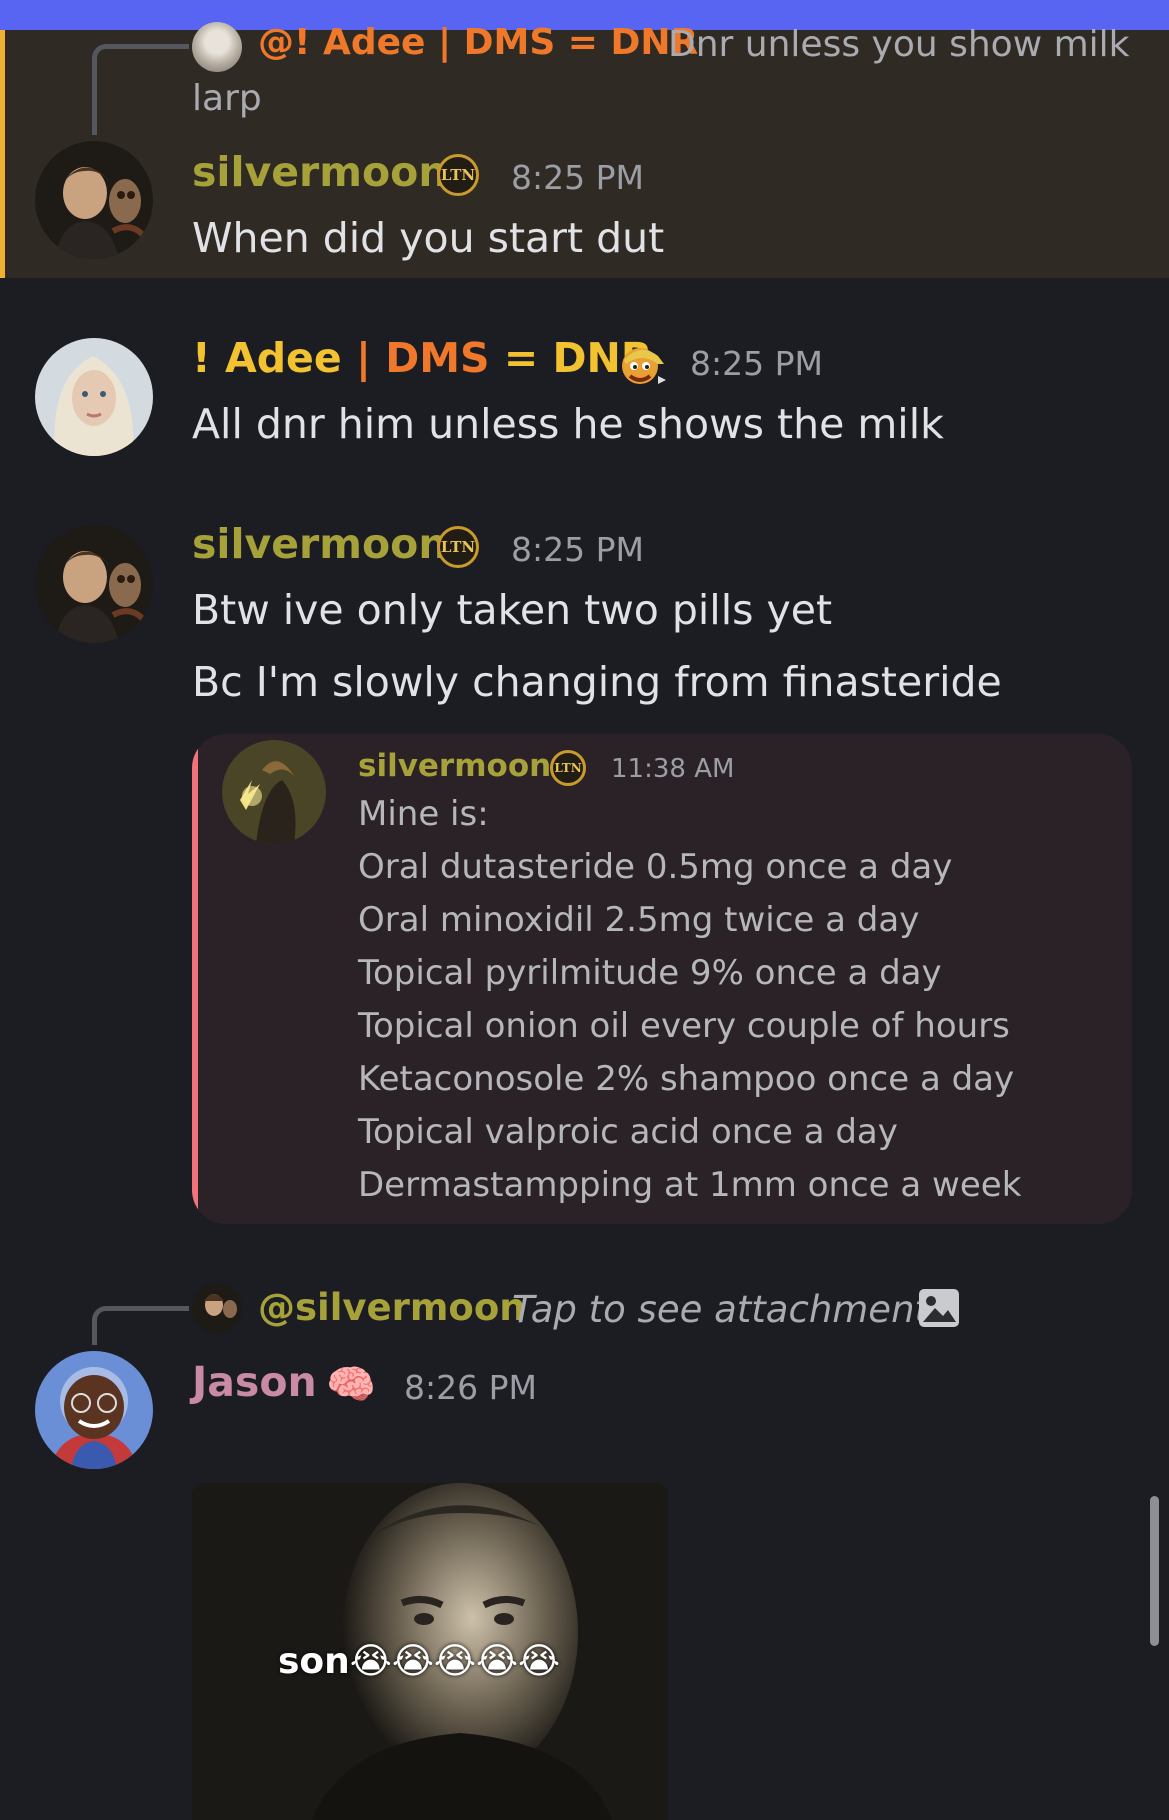 This screenshot has width=1169, height=1820. What do you see at coordinates (478, 42) in the screenshot?
I see `reply-mention: @! Adee | DMS = DNR` at bounding box center [478, 42].